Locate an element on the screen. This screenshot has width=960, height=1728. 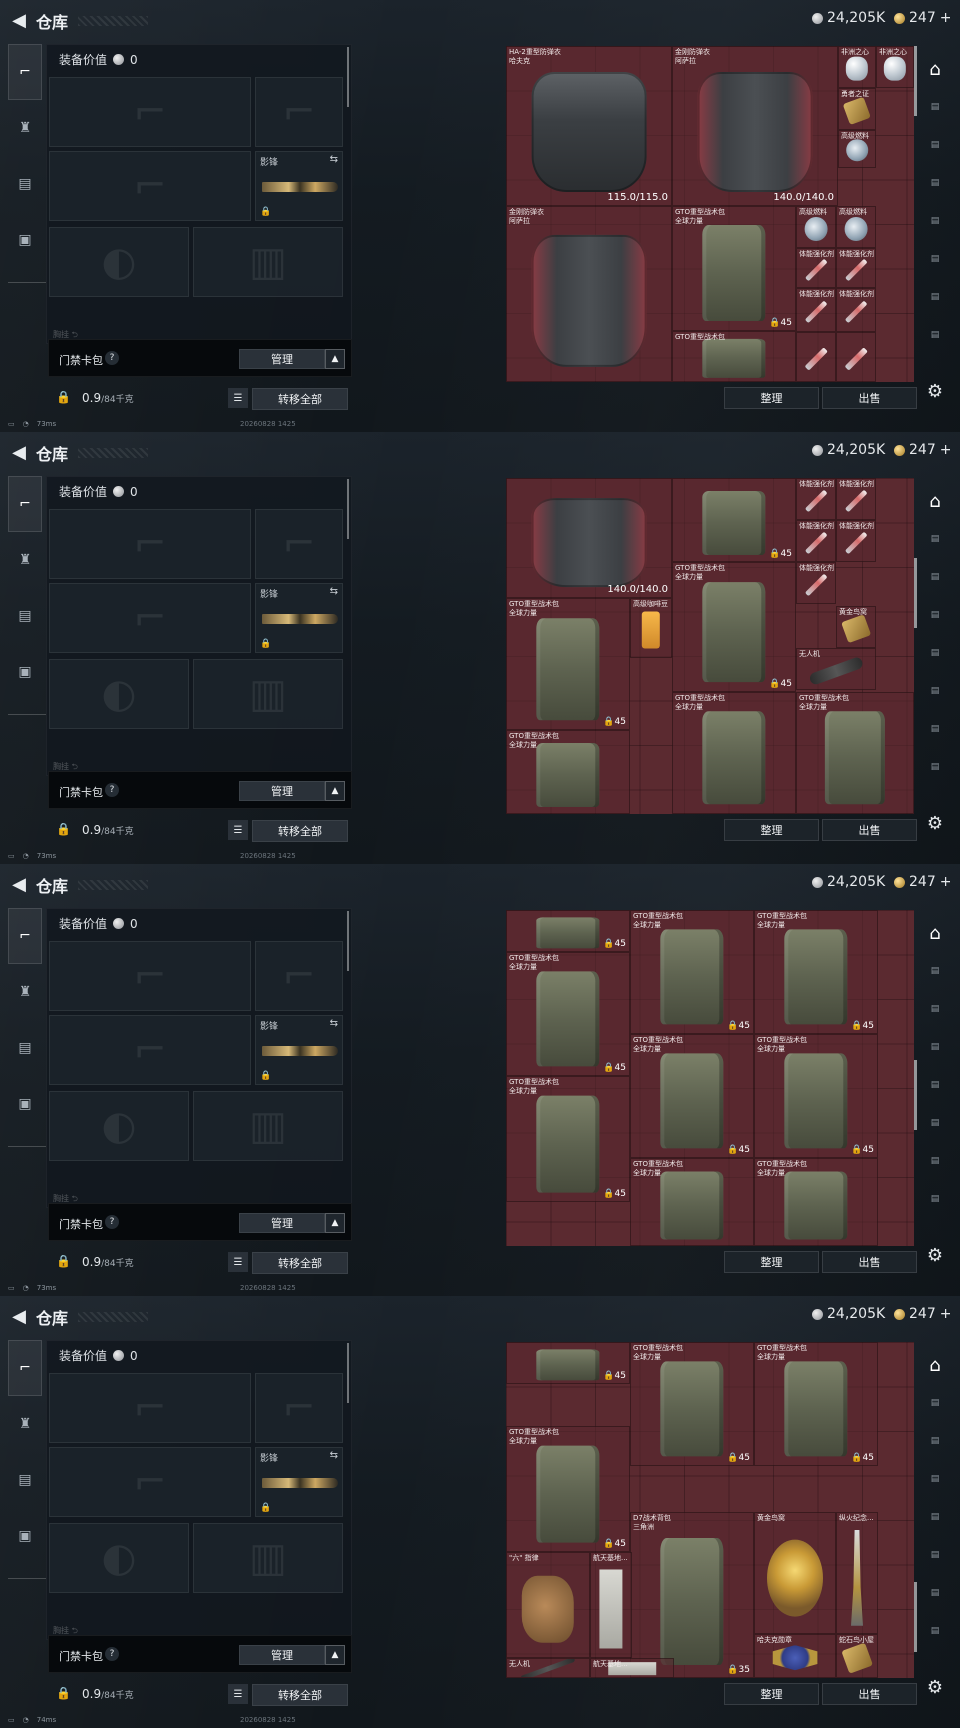
stash-item: 高级咖啡豆 is located at coordinates (651, 628).